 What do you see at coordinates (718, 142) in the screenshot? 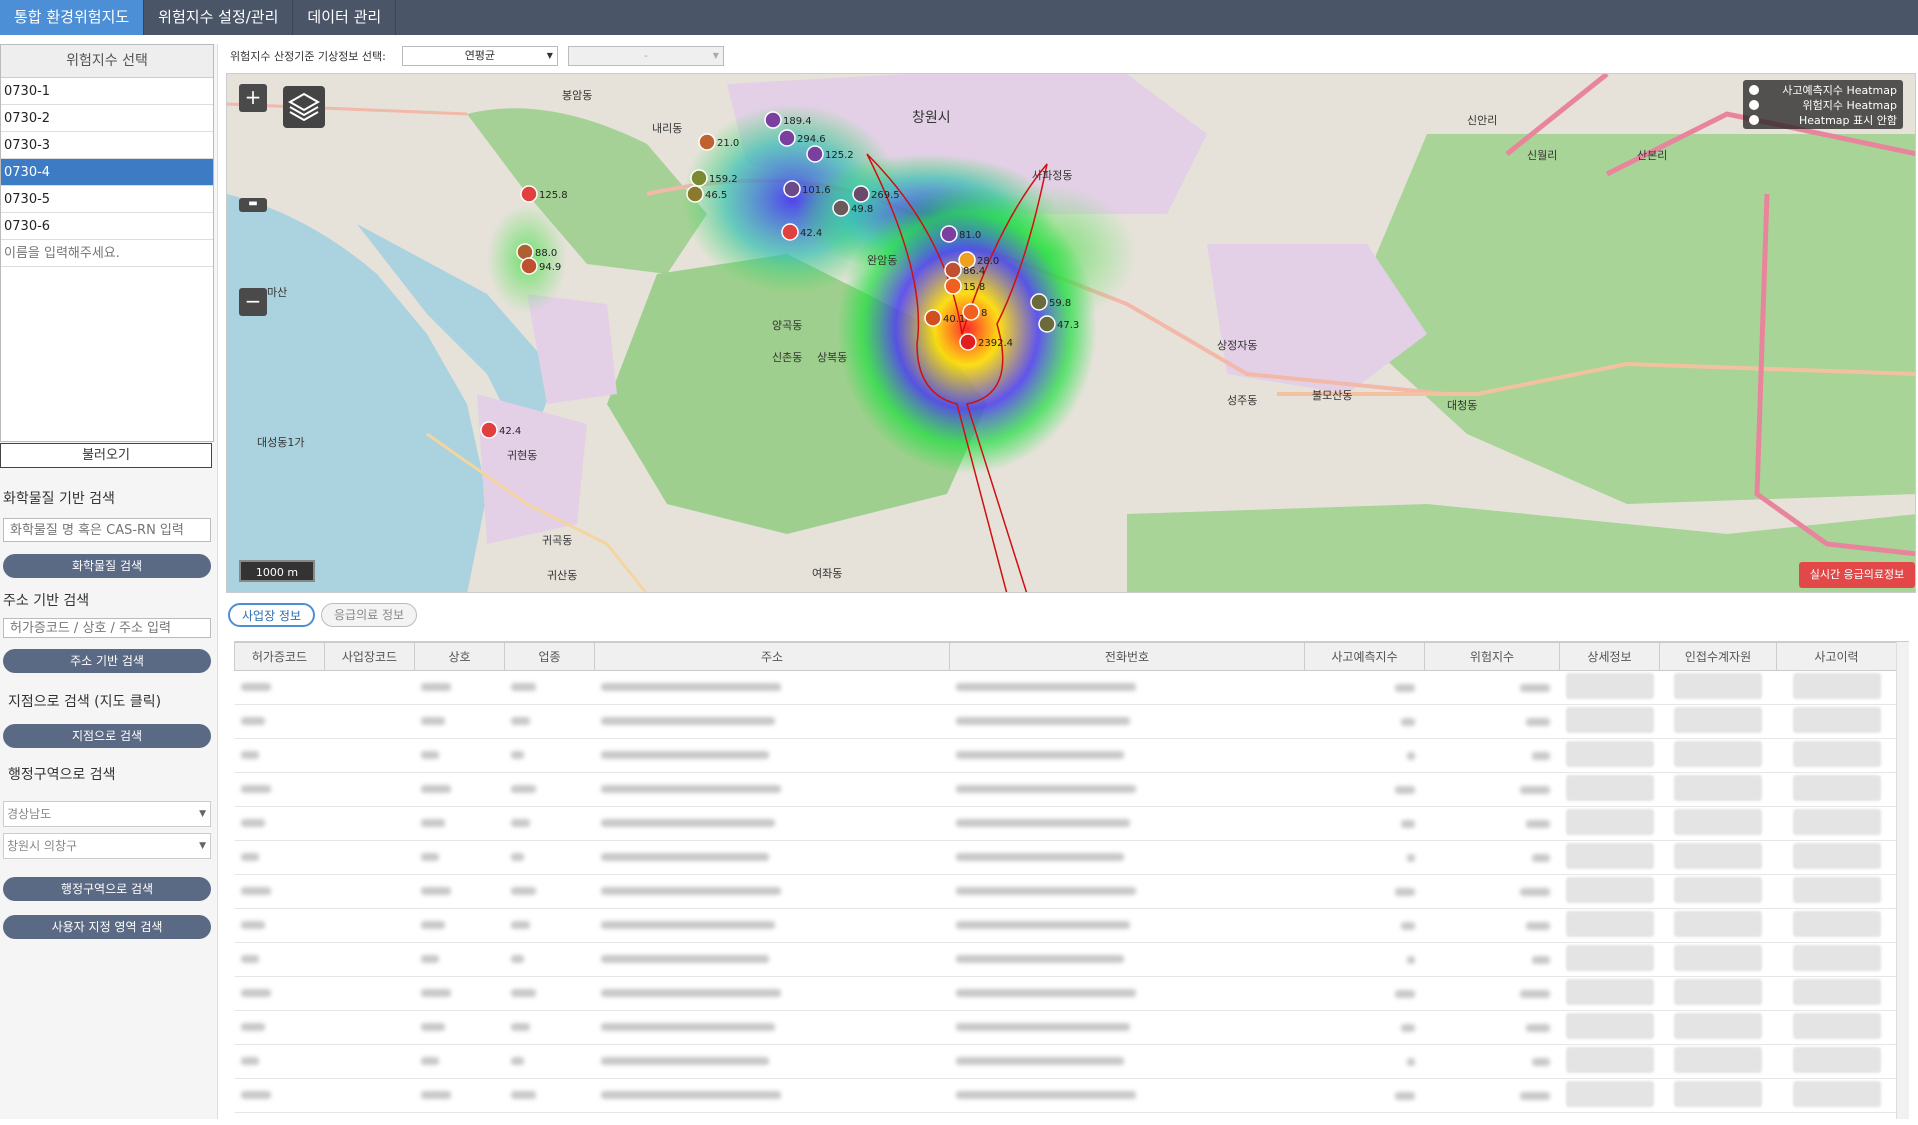
I see `map-marker: 21.0` at bounding box center [718, 142].